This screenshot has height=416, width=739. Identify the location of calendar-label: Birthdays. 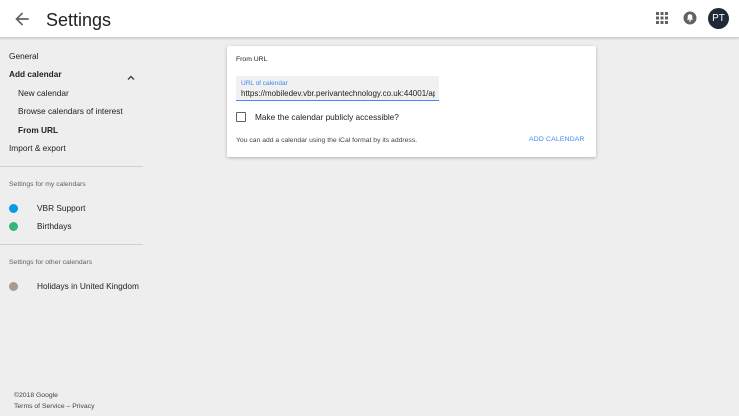
(54, 226).